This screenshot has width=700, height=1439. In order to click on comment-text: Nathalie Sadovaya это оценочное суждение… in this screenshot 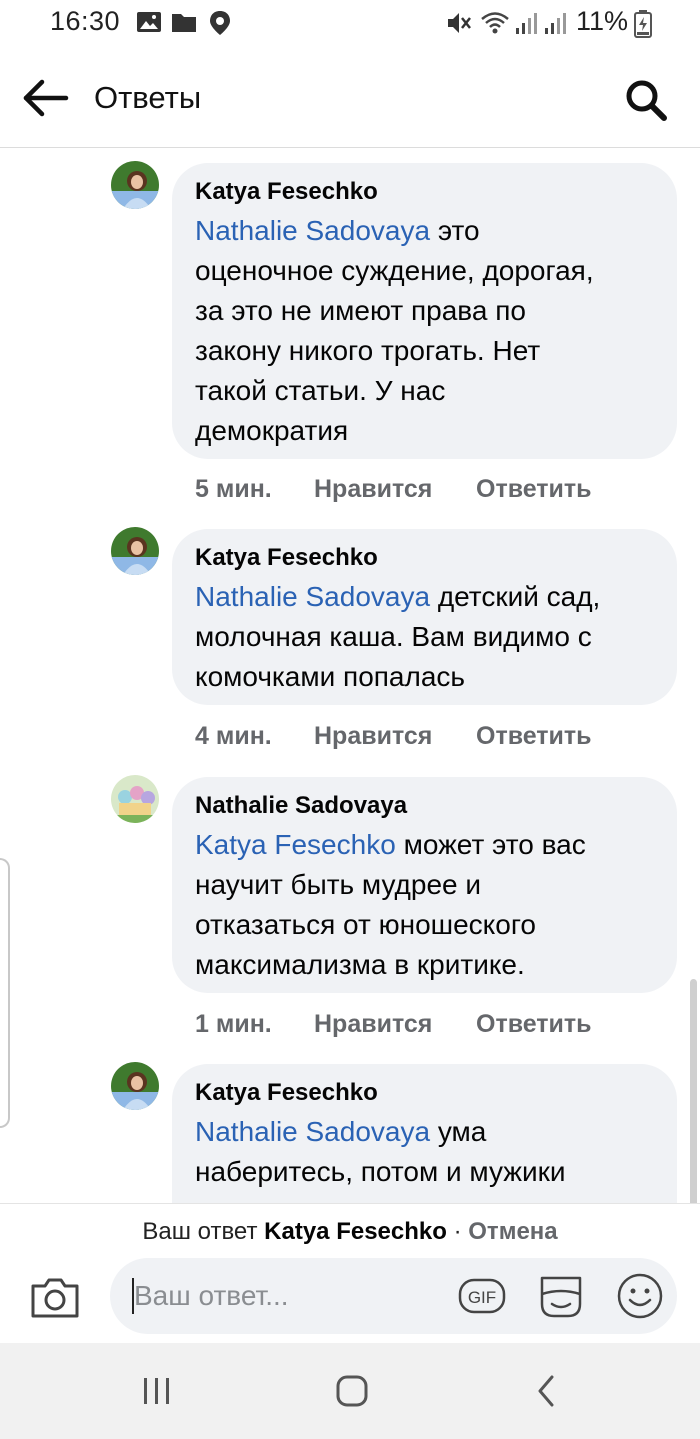, I will do `click(425, 331)`.